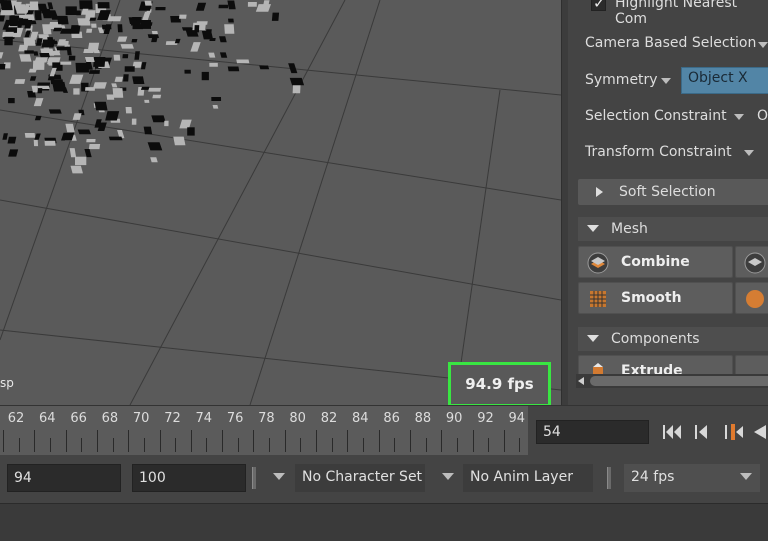 The width and height of the screenshot is (768, 541). Describe the element at coordinates (673, 229) in the screenshot. I see `mesh-section-header: Mesh` at that location.